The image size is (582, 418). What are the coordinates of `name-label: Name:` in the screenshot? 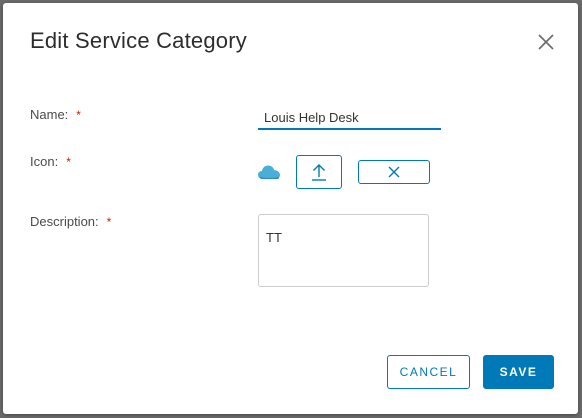 It's located at (49, 114).